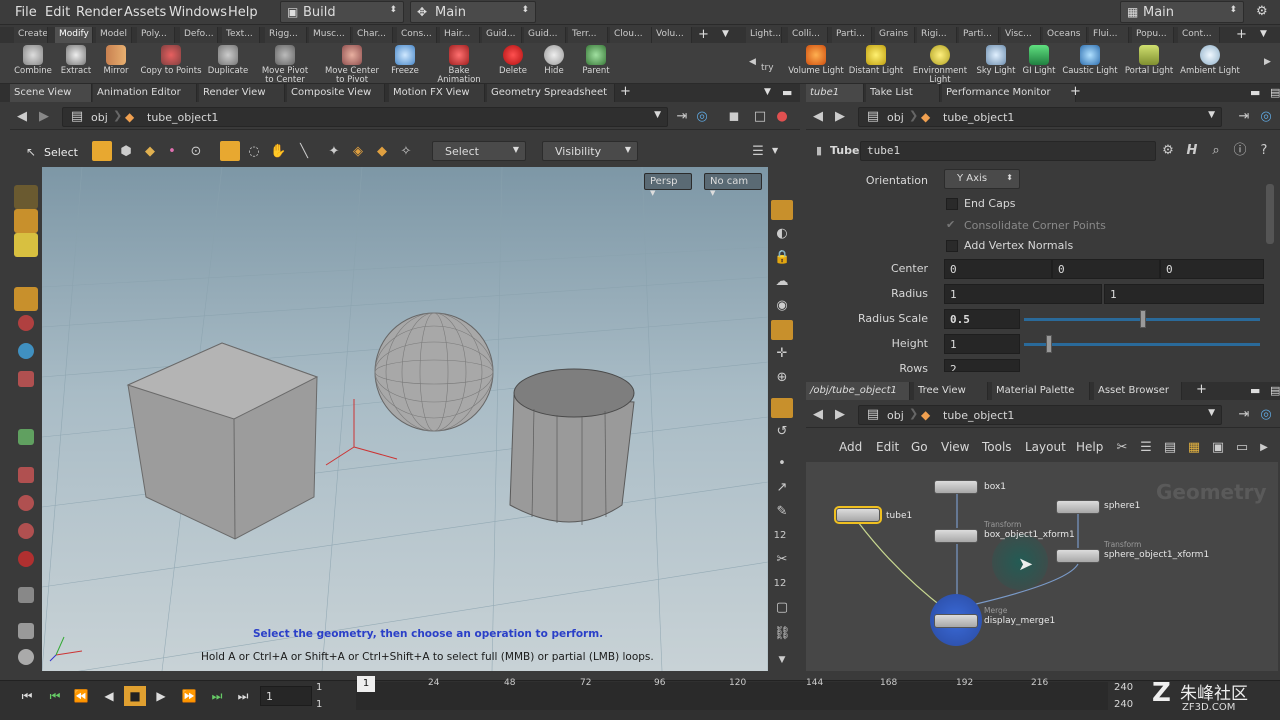 The height and width of the screenshot is (720, 1280). Describe the element at coordinates (109, 696) in the screenshot. I see `play-reverse-icon: ◀` at that location.